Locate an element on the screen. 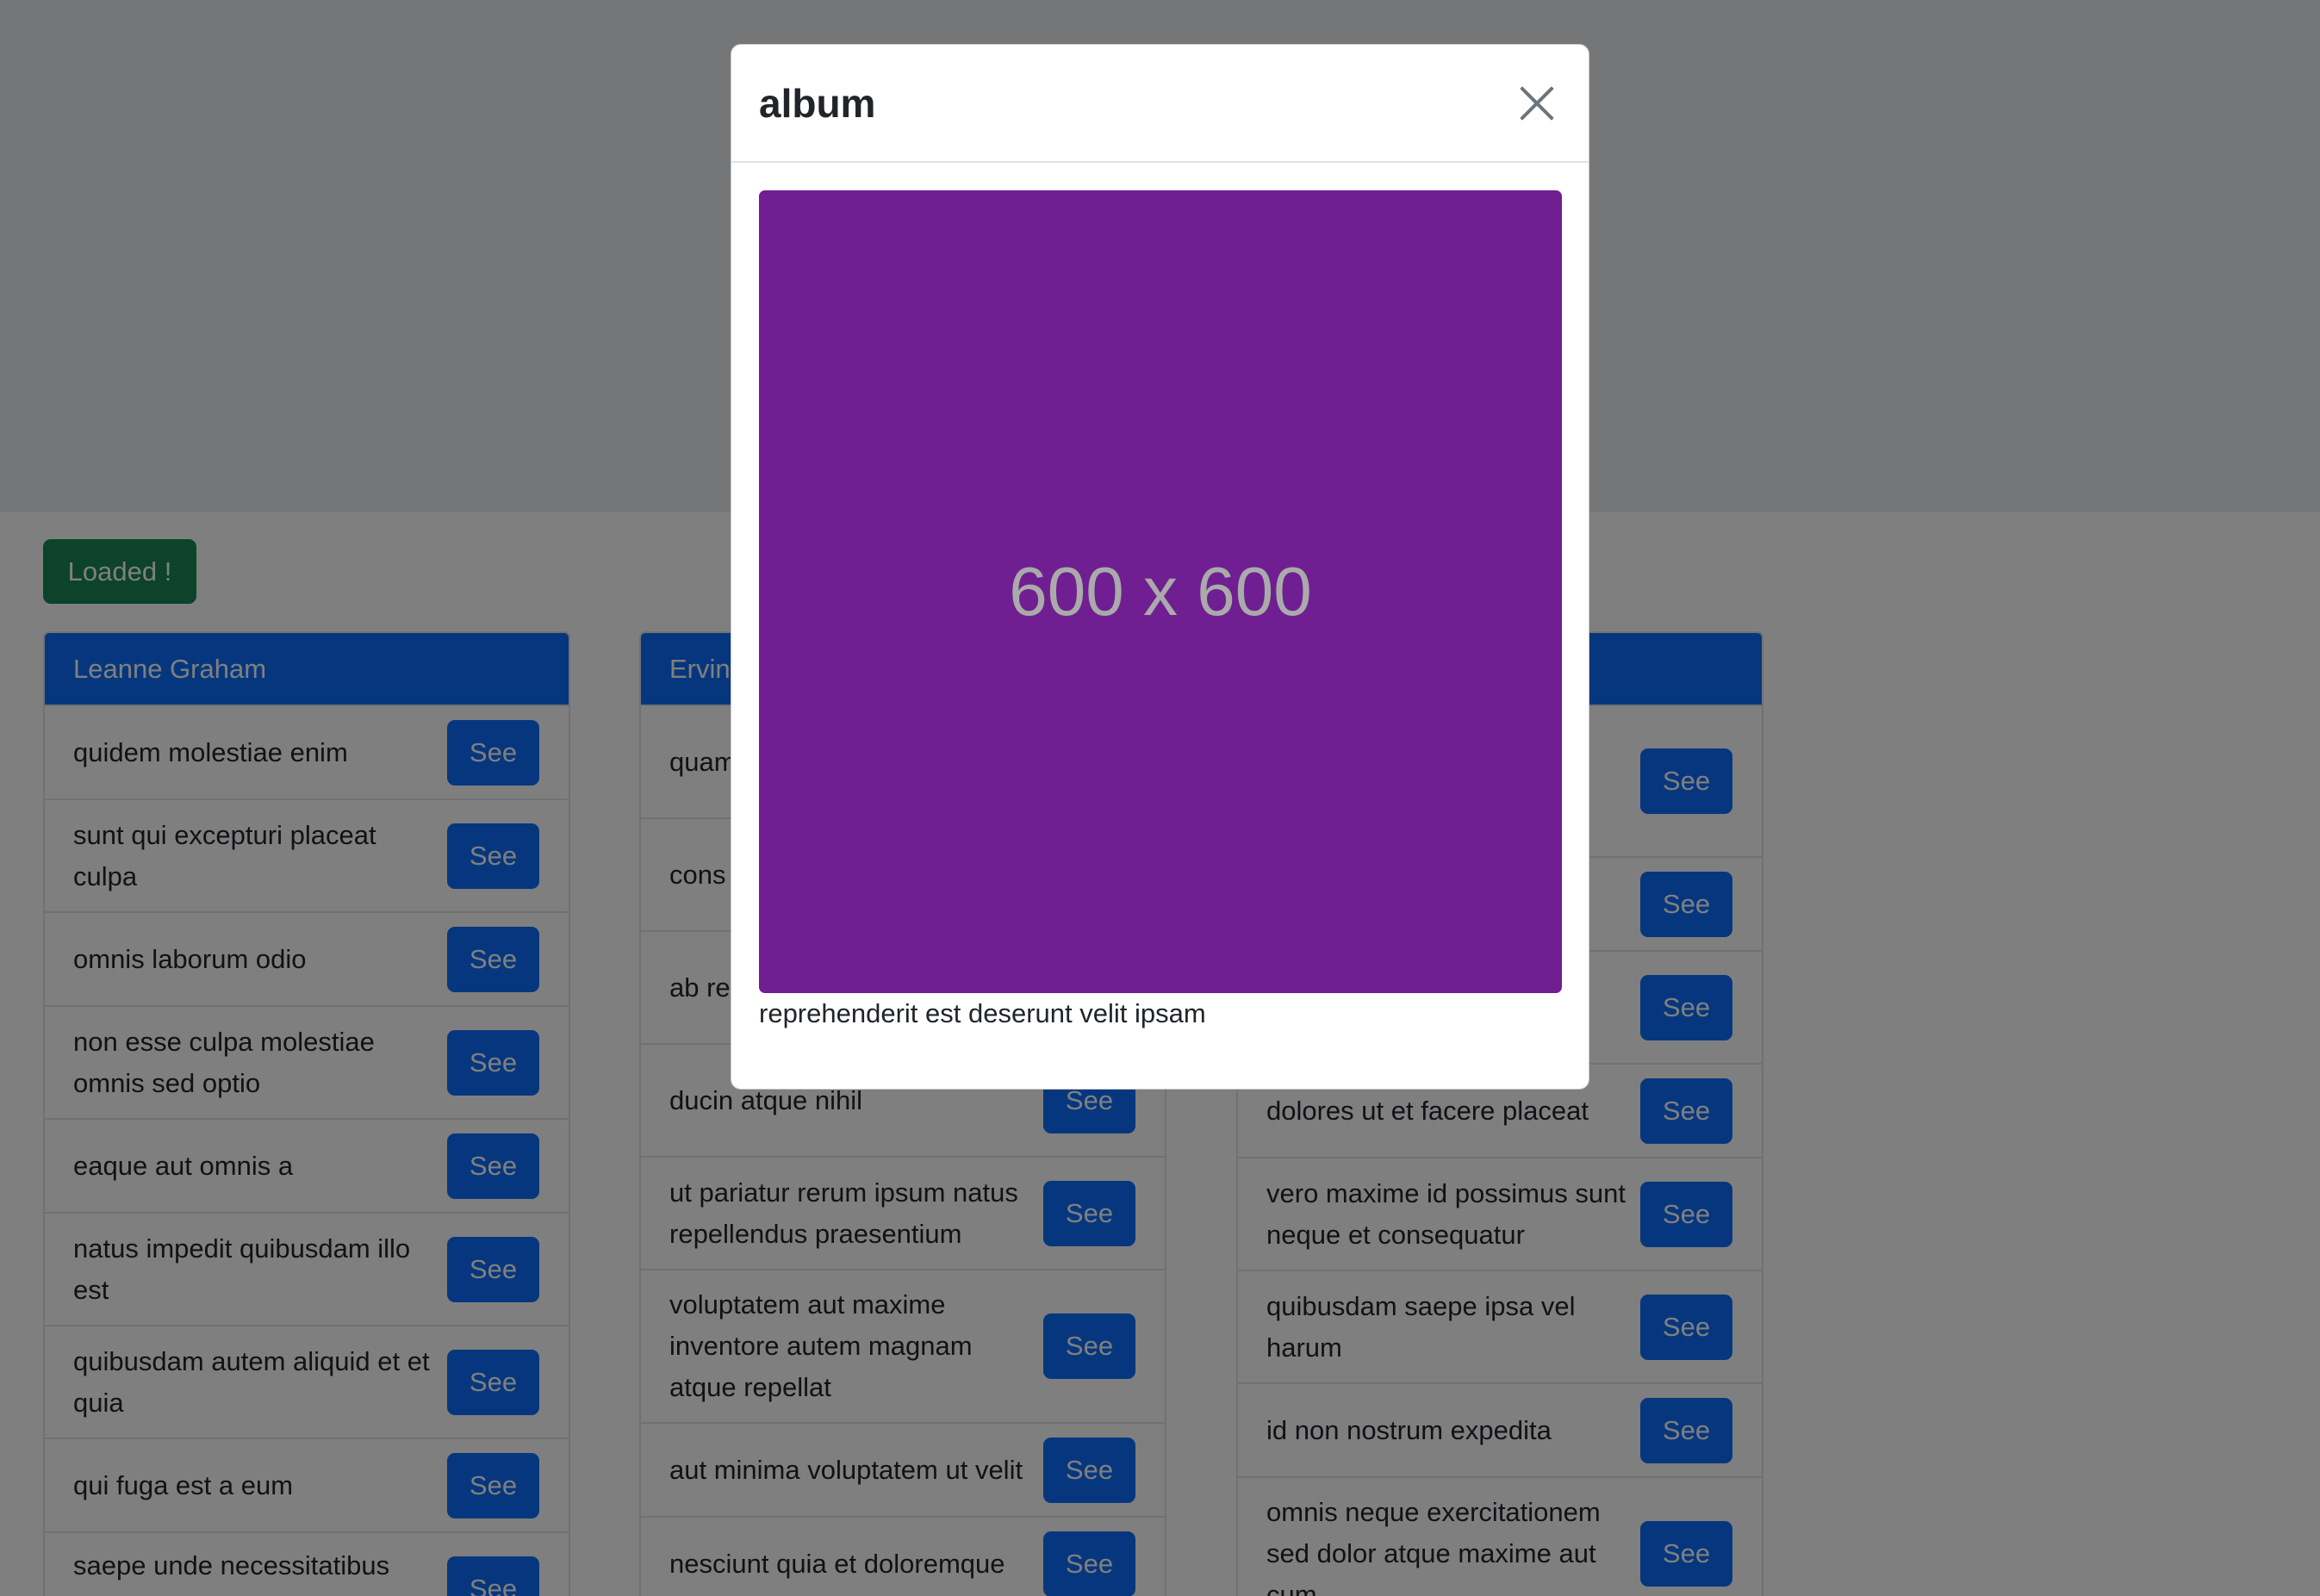 The image size is (2320, 1596). image-size-text: 600 x 600 is located at coordinates (1160, 591).